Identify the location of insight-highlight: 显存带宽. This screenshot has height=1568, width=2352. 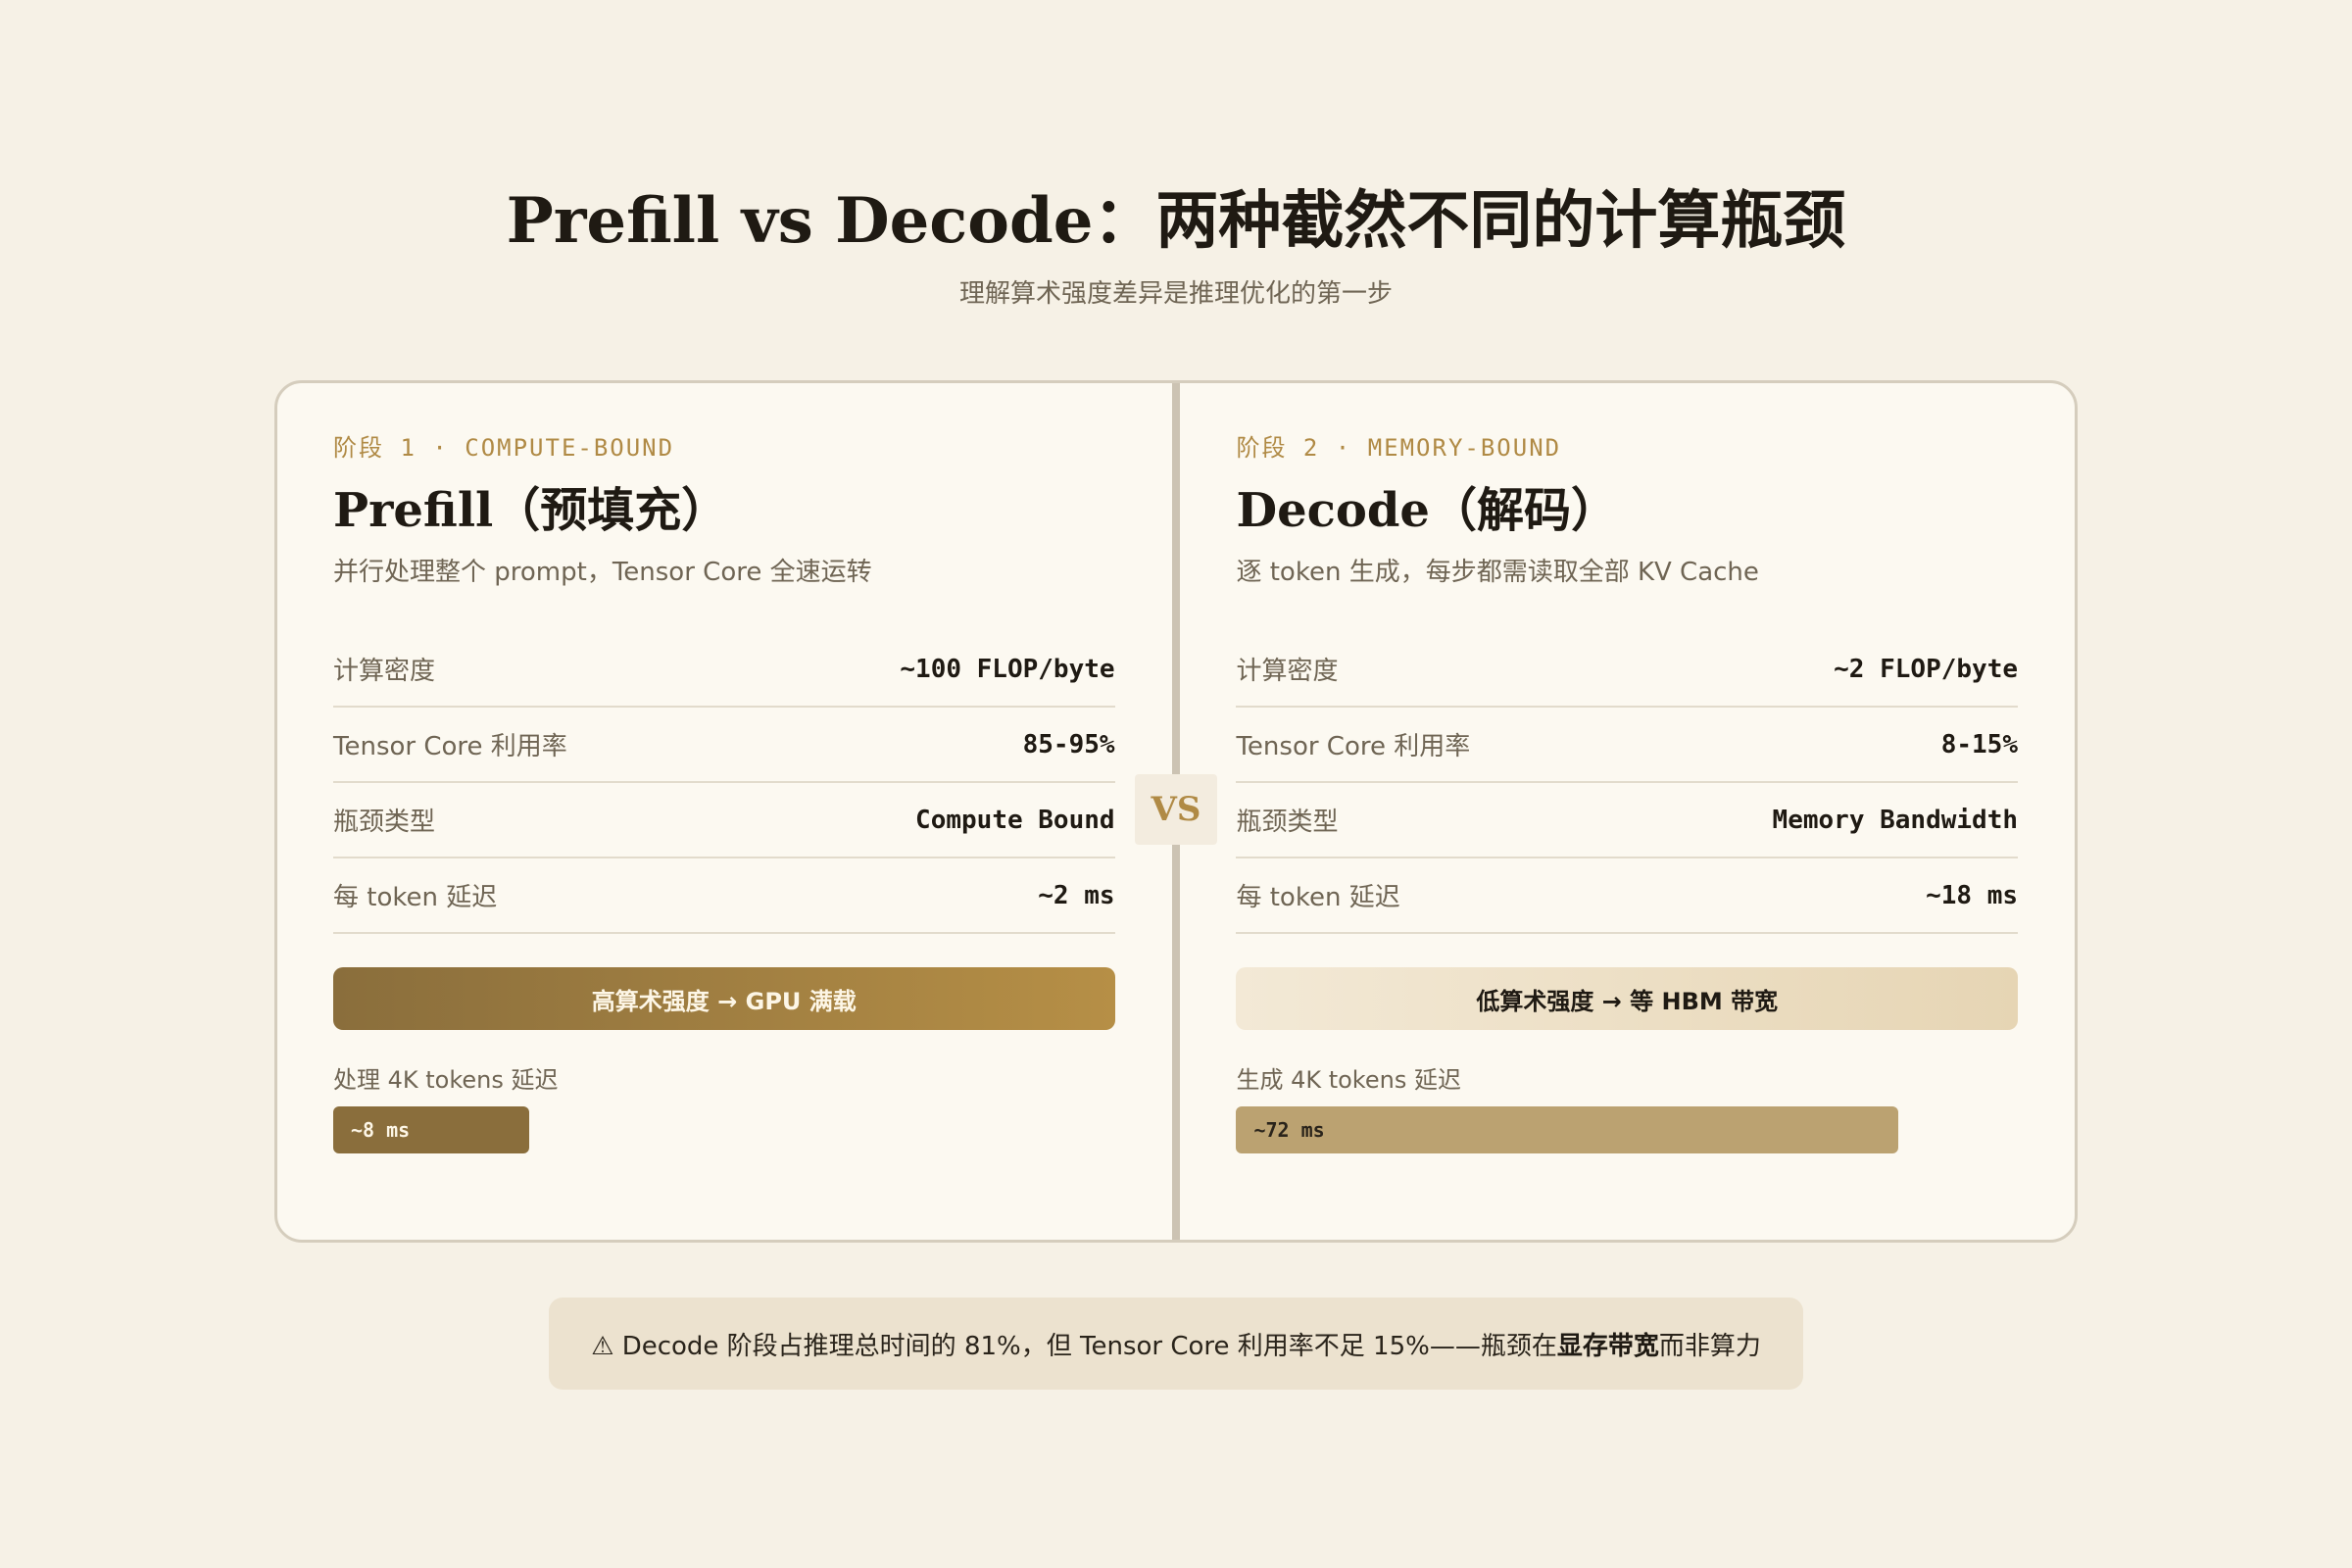
(1607, 1346).